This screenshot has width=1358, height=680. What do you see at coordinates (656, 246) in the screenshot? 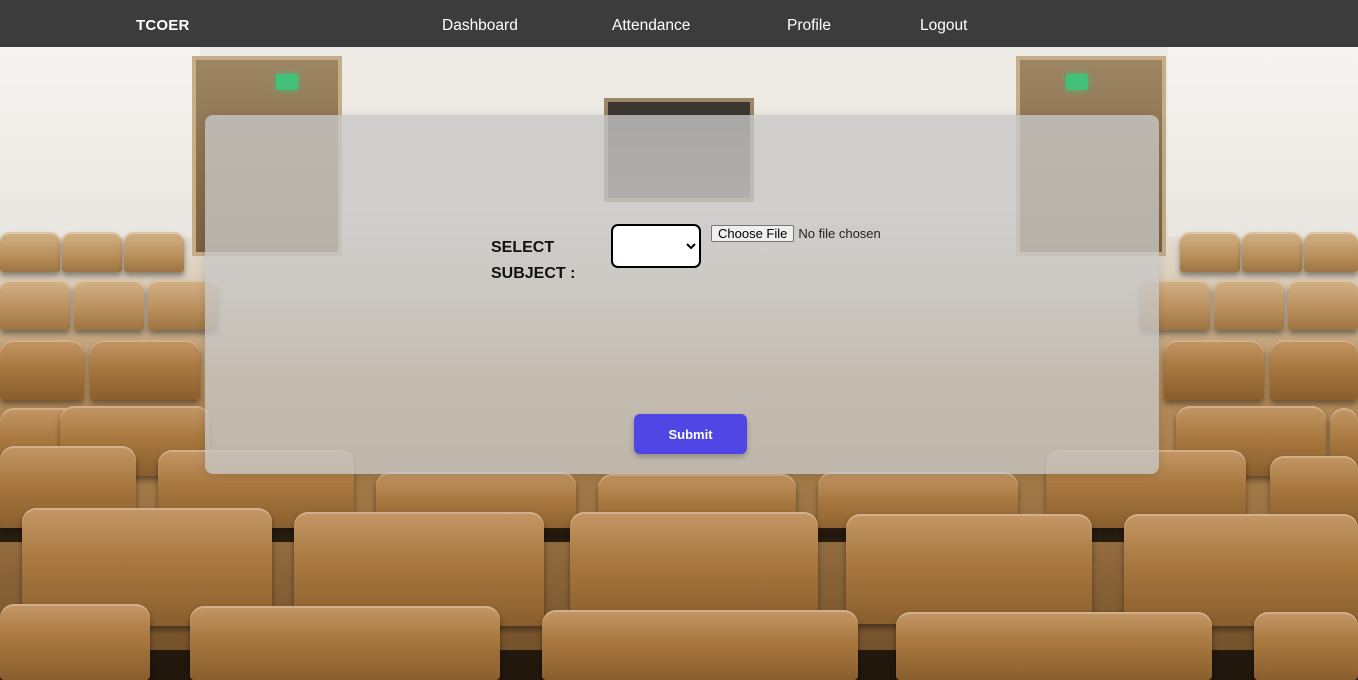
I see `subject-select` at bounding box center [656, 246].